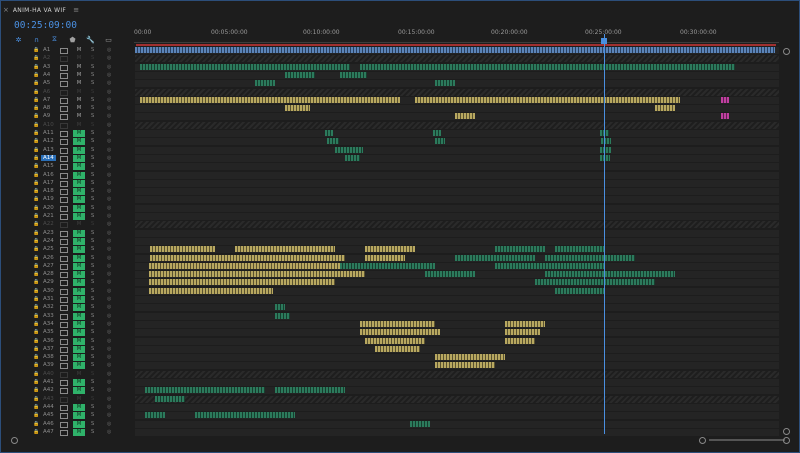 This screenshot has width=800, height=453. What do you see at coordinates (48, 141) in the screenshot?
I see `track-name: A12` at bounding box center [48, 141].